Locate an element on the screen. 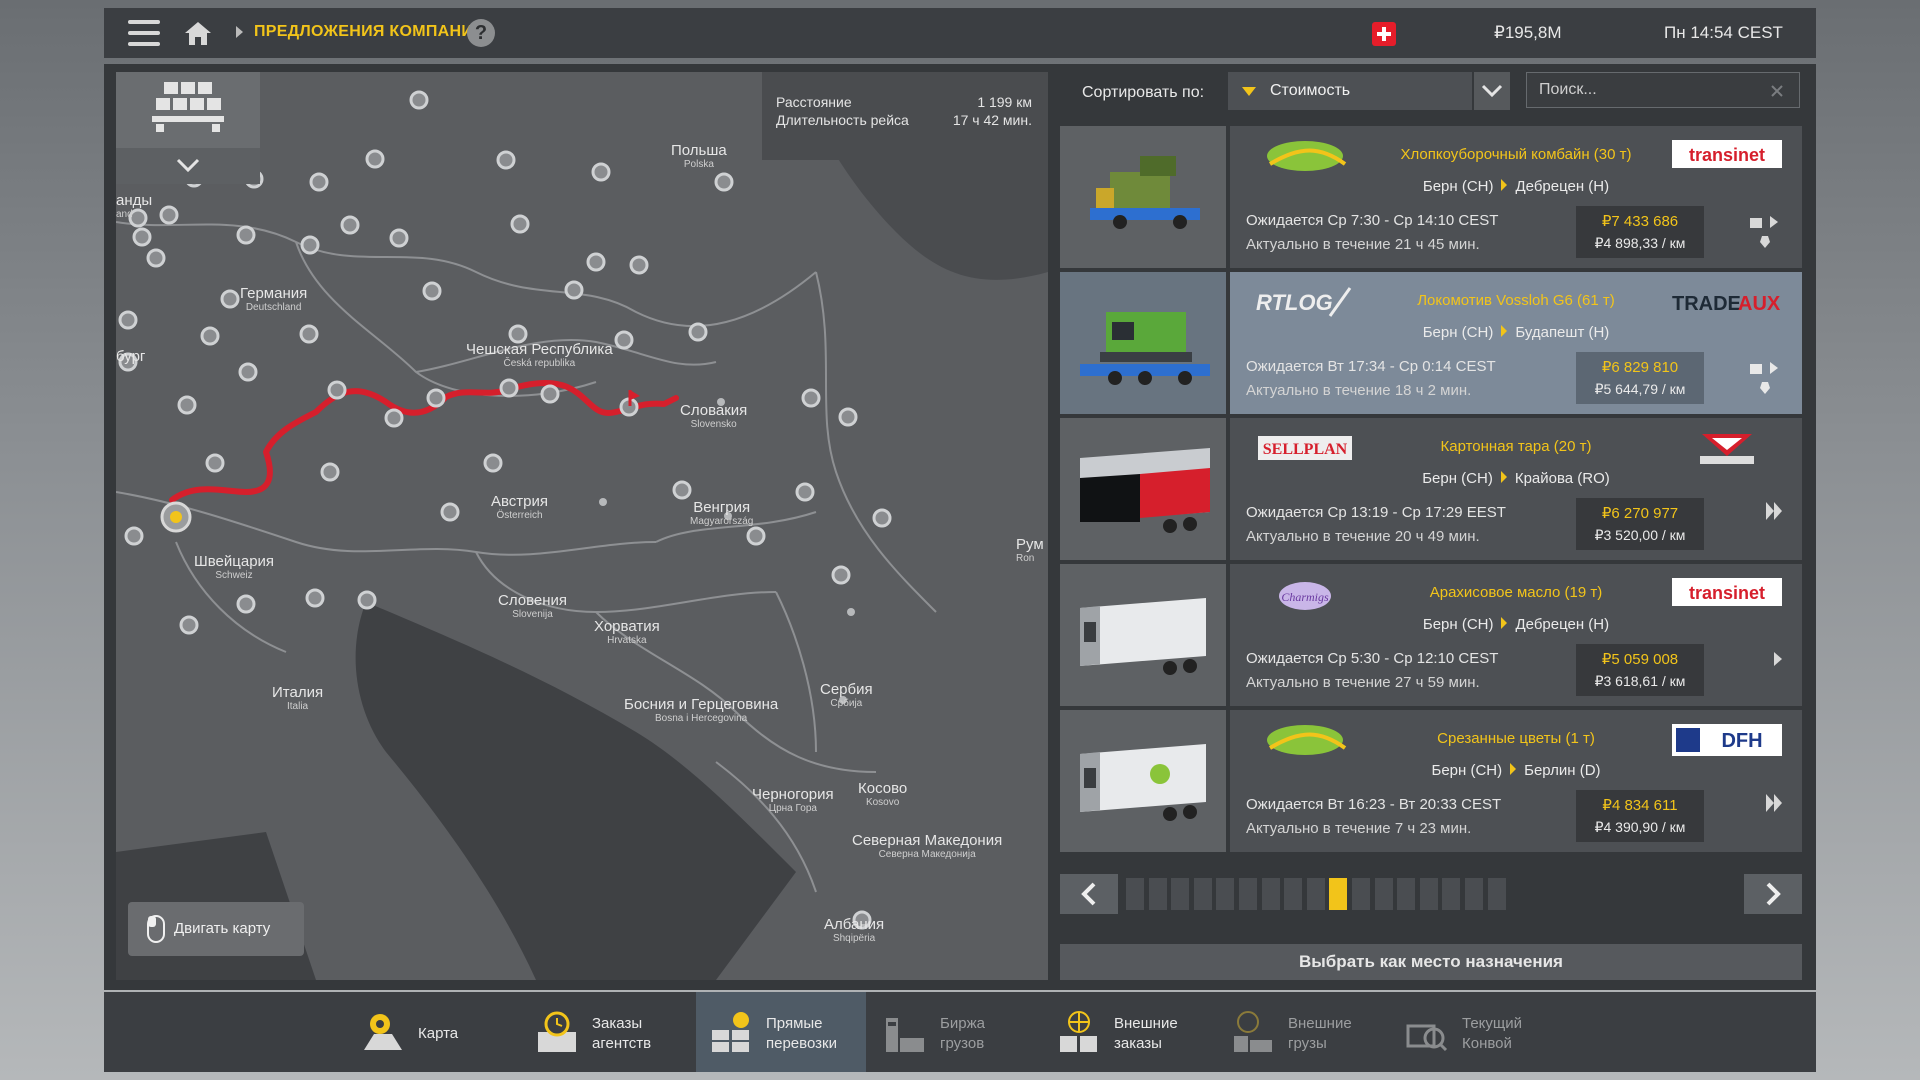 The width and height of the screenshot is (1920, 1080). direct-icon is located at coordinates (730, 1032).